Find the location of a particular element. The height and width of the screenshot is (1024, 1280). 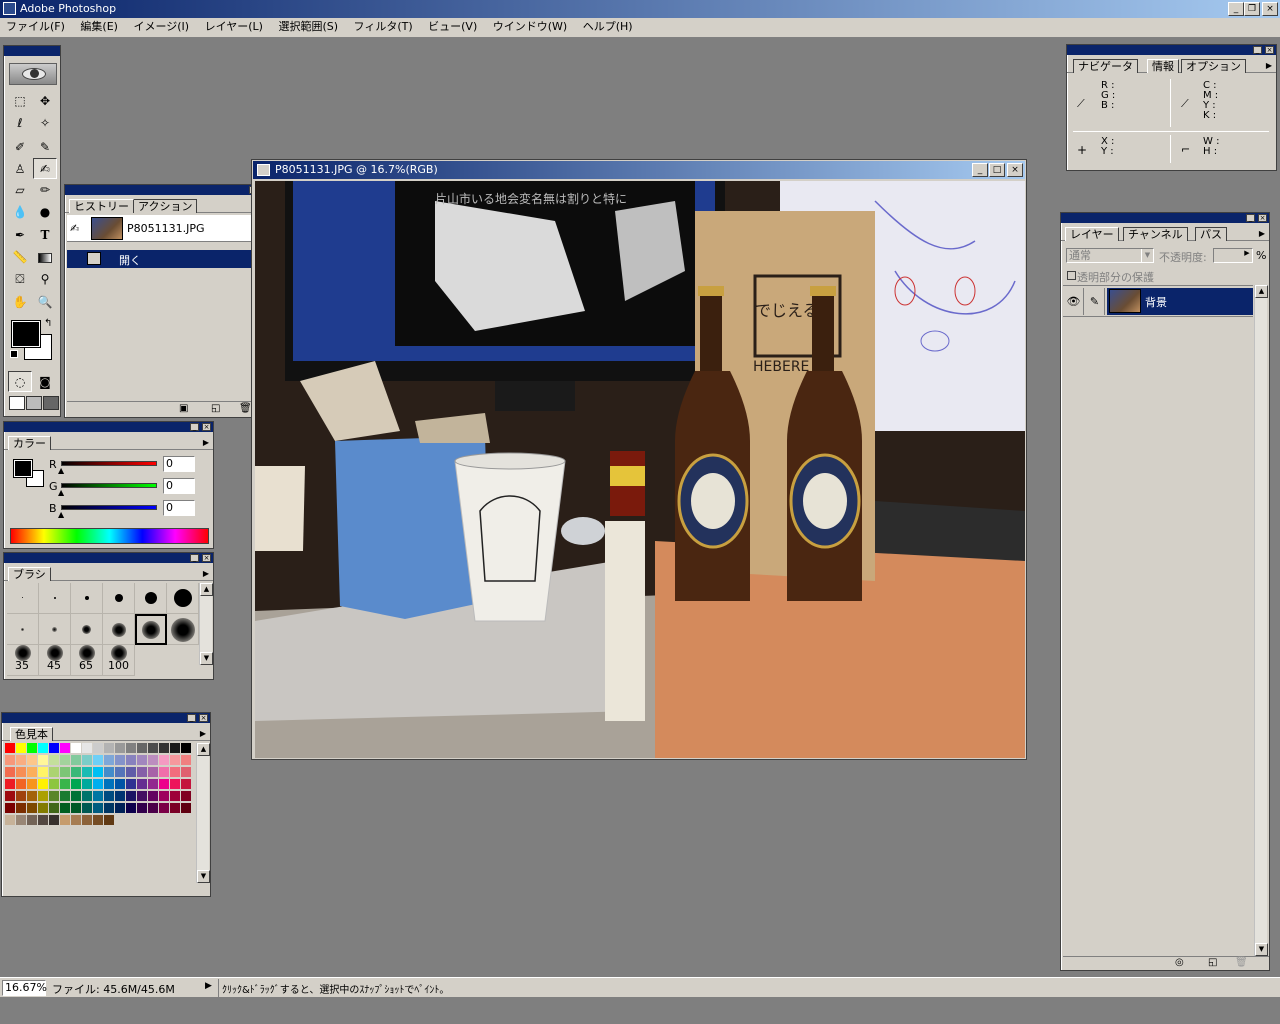

history-brush-source-icon: ✍ is located at coordinates (74, 228).